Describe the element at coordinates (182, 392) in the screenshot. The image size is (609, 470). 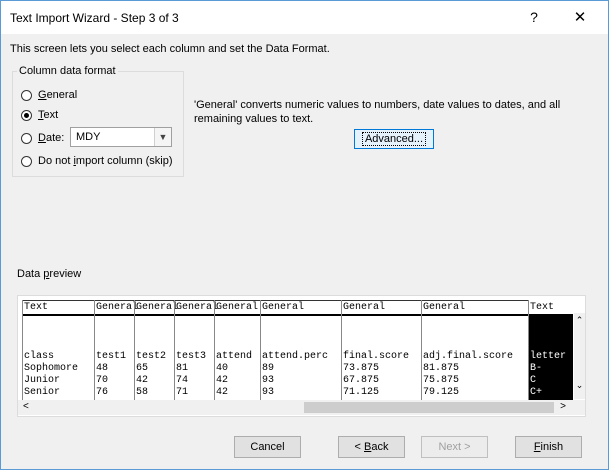
I see `preview-cell: 71` at that location.